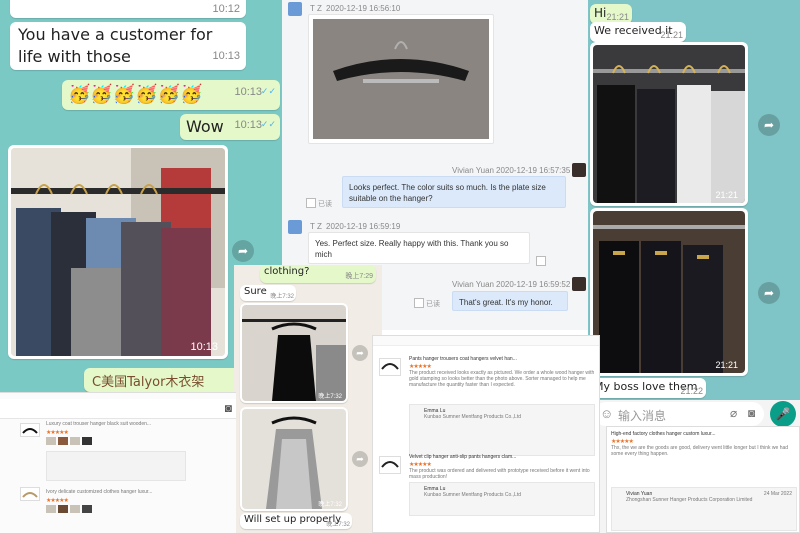 This screenshot has height=533, width=800. I want to click on message-photo, so click(401, 79).